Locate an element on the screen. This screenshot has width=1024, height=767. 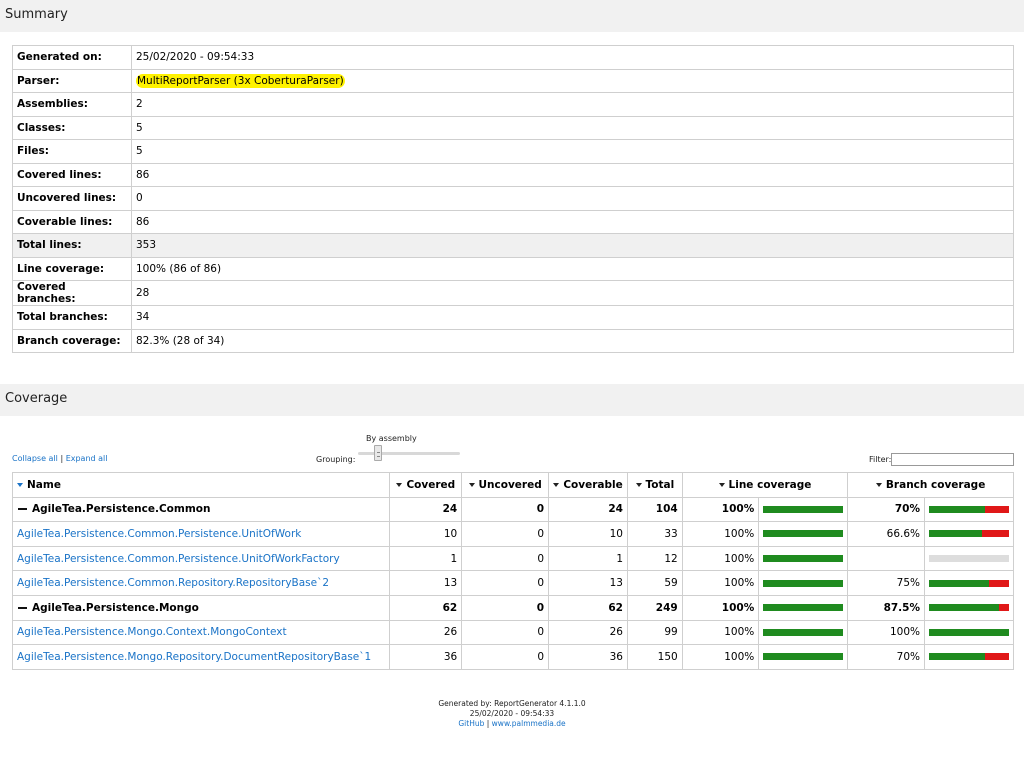
summary-value: 25/02/2020 - 09:54:33 is located at coordinates (572, 57).